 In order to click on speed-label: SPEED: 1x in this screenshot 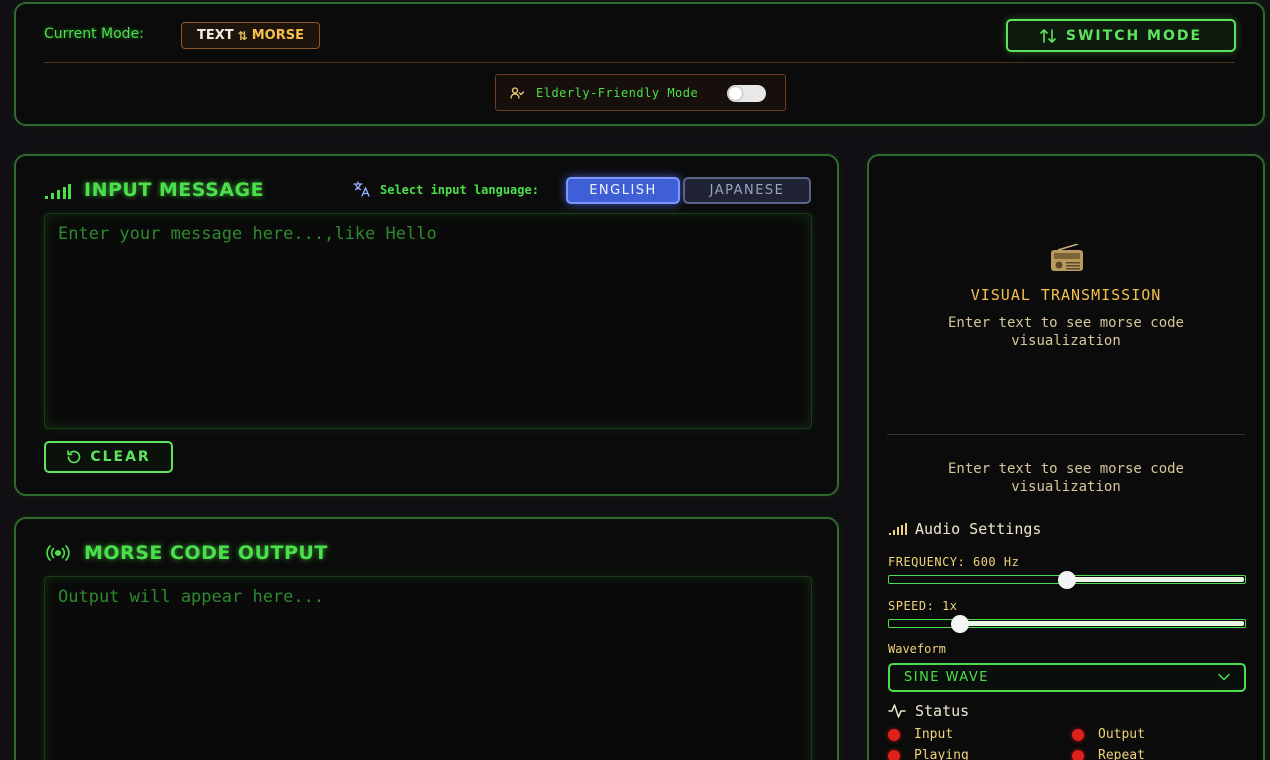, I will do `click(923, 606)`.